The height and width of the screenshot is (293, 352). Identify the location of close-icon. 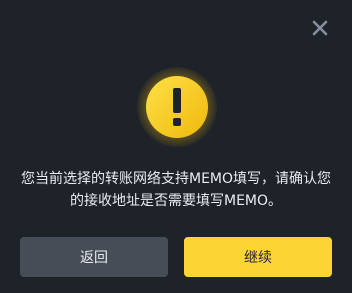
(320, 28).